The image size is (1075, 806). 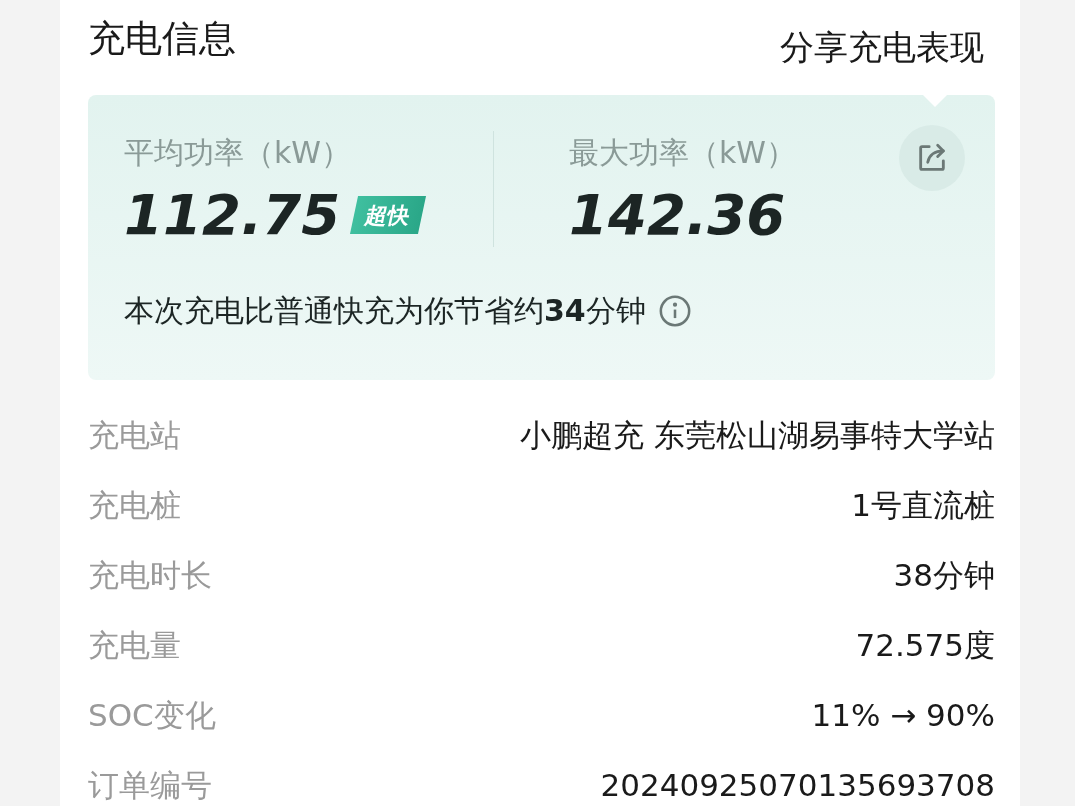 What do you see at coordinates (385, 311) in the screenshot?
I see `savings-note: 本次充电比普通快充为你节省约34分钟` at bounding box center [385, 311].